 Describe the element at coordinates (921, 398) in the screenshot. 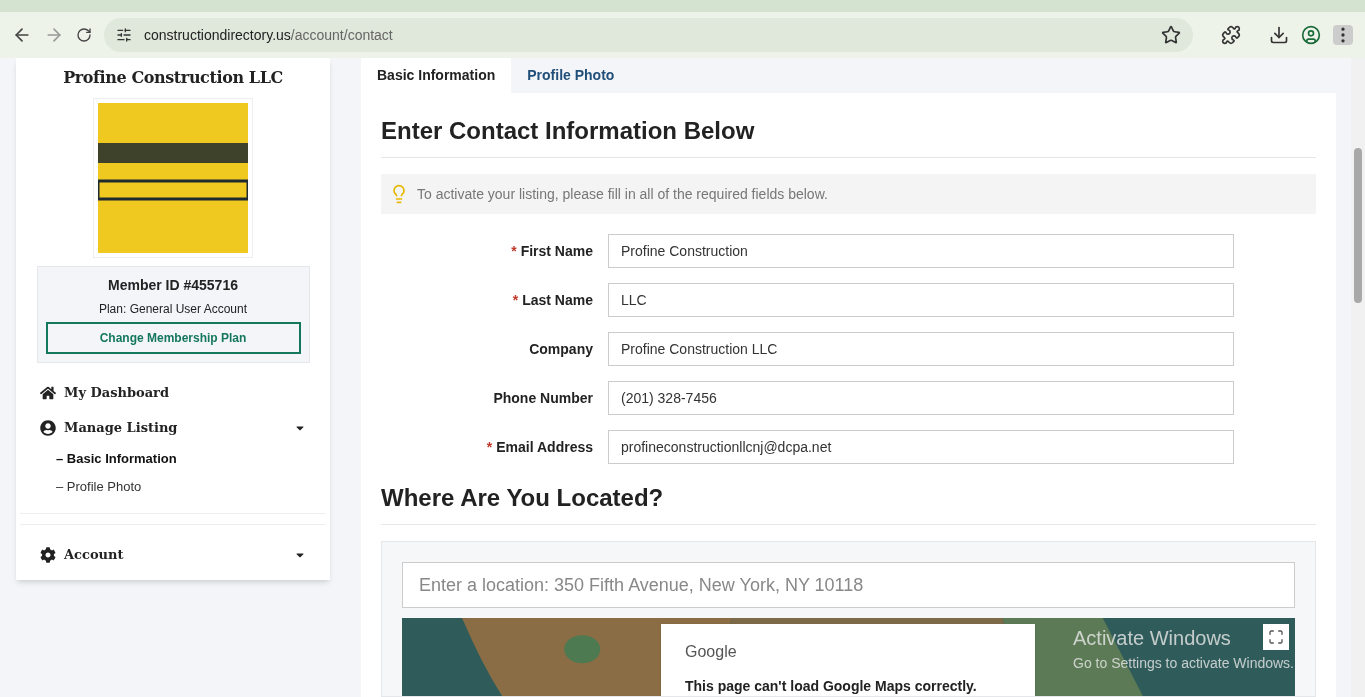

I see `input-field: (201) 328-7456` at that location.